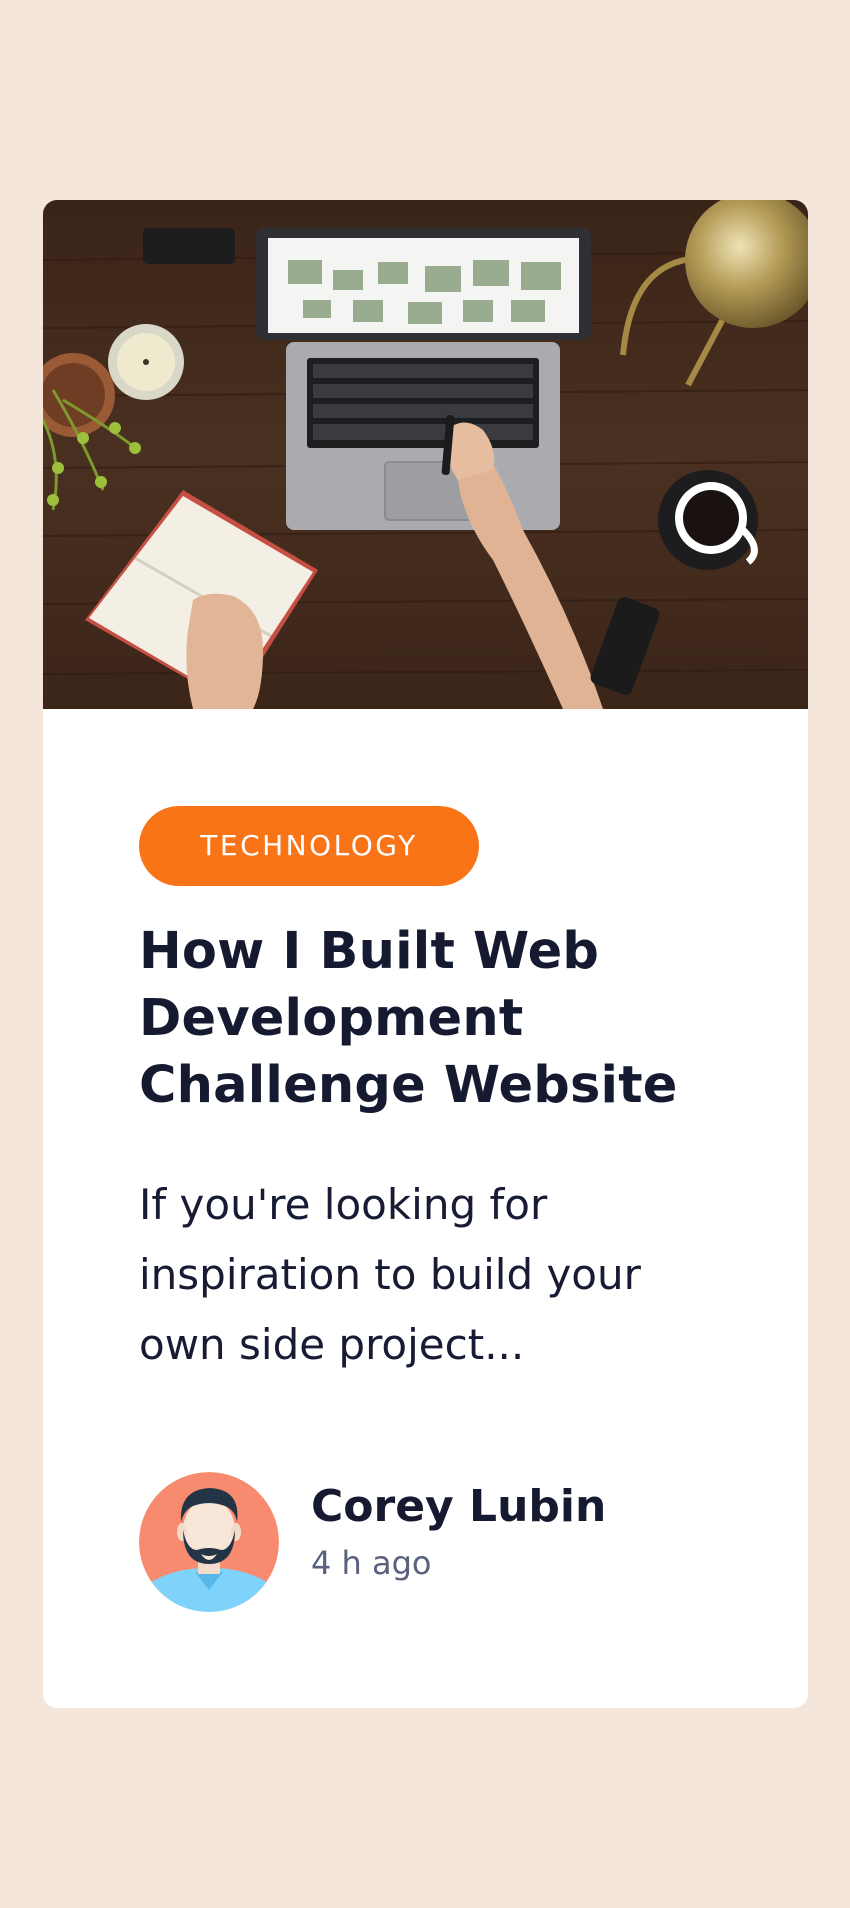 Image resolution: width=850 pixels, height=1908 pixels. Describe the element at coordinates (371, 1563) in the screenshot. I see `post-timestamp: 4 h ago` at that location.